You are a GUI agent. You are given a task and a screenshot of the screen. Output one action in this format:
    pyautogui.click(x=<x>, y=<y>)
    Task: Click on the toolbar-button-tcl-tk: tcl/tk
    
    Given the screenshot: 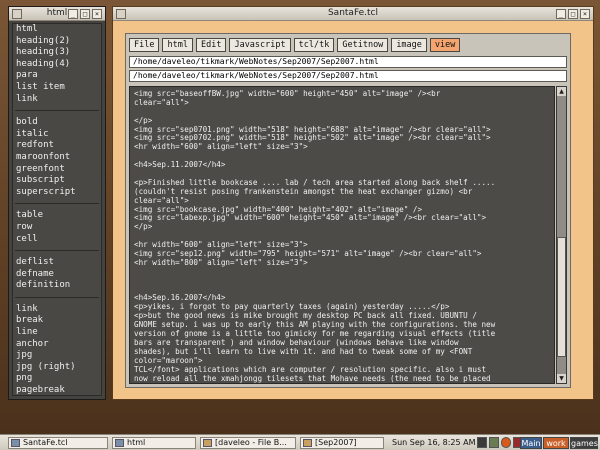 What is the action you would take?
    pyautogui.click(x=314, y=45)
    